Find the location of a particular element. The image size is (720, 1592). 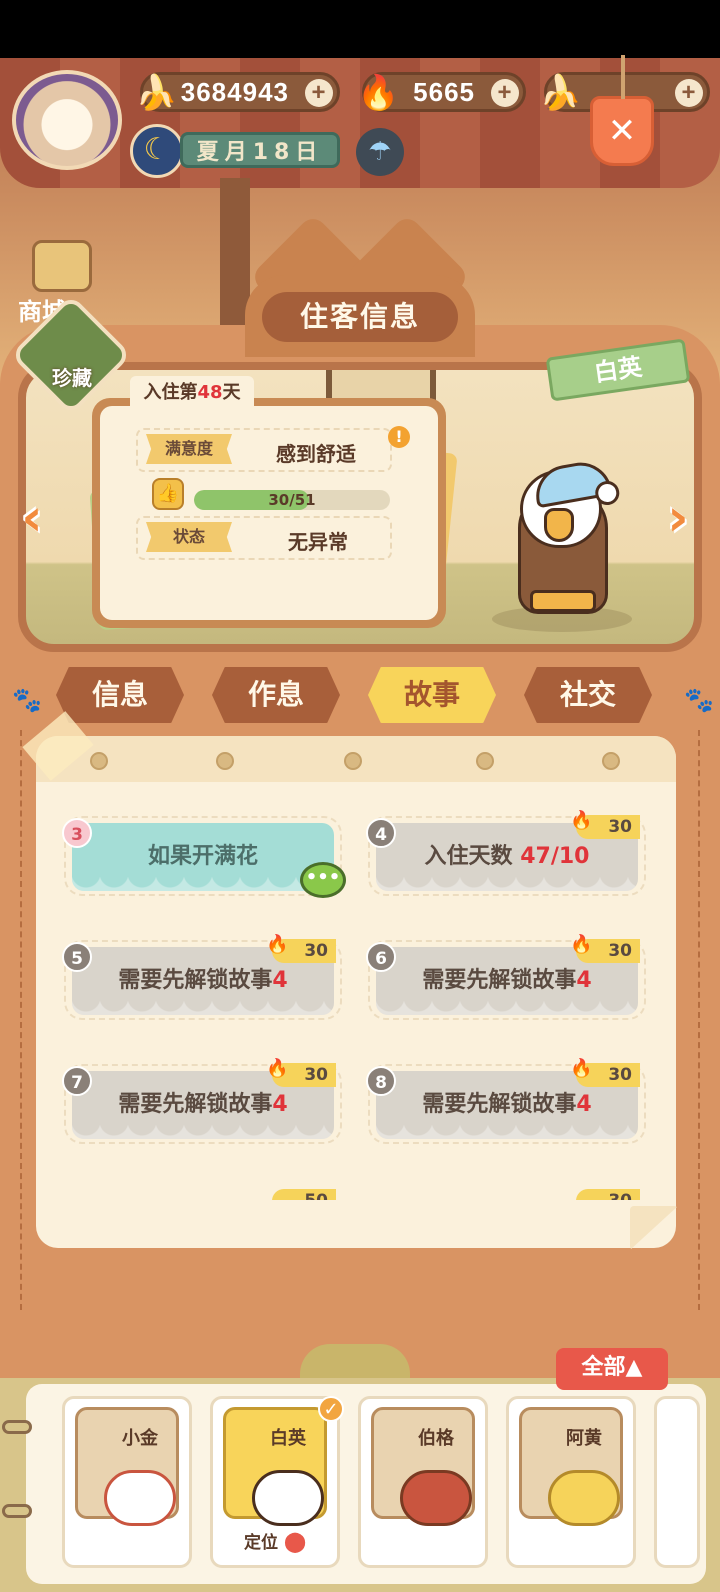

prev-guest-arrow-icon: ‹ is located at coordinates (32, 518).